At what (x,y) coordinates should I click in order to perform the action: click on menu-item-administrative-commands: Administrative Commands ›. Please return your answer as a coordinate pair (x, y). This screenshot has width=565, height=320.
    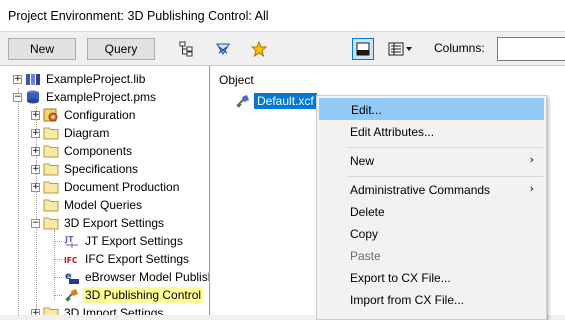
    Looking at the image, I should click on (431, 190).